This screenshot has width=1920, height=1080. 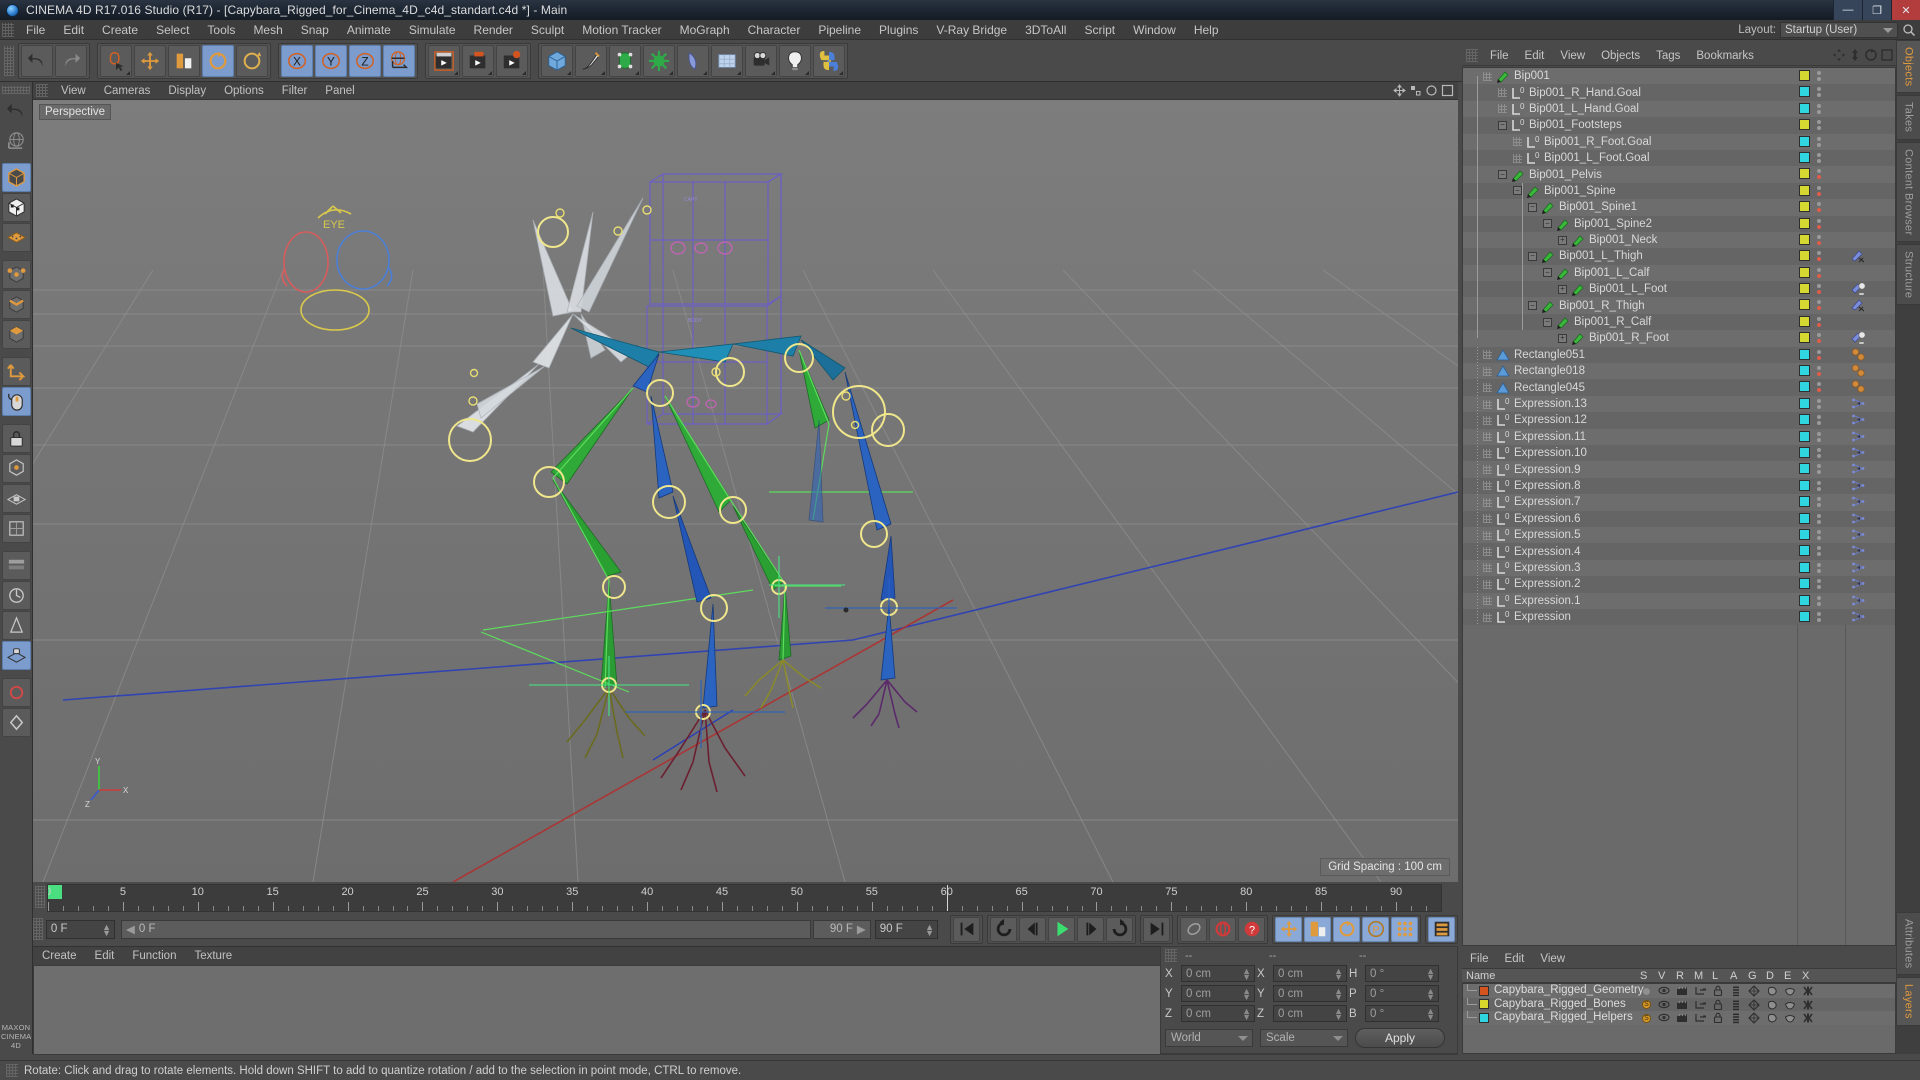 What do you see at coordinates (1855, 55) in the screenshot?
I see `om-updown-icon` at bounding box center [1855, 55].